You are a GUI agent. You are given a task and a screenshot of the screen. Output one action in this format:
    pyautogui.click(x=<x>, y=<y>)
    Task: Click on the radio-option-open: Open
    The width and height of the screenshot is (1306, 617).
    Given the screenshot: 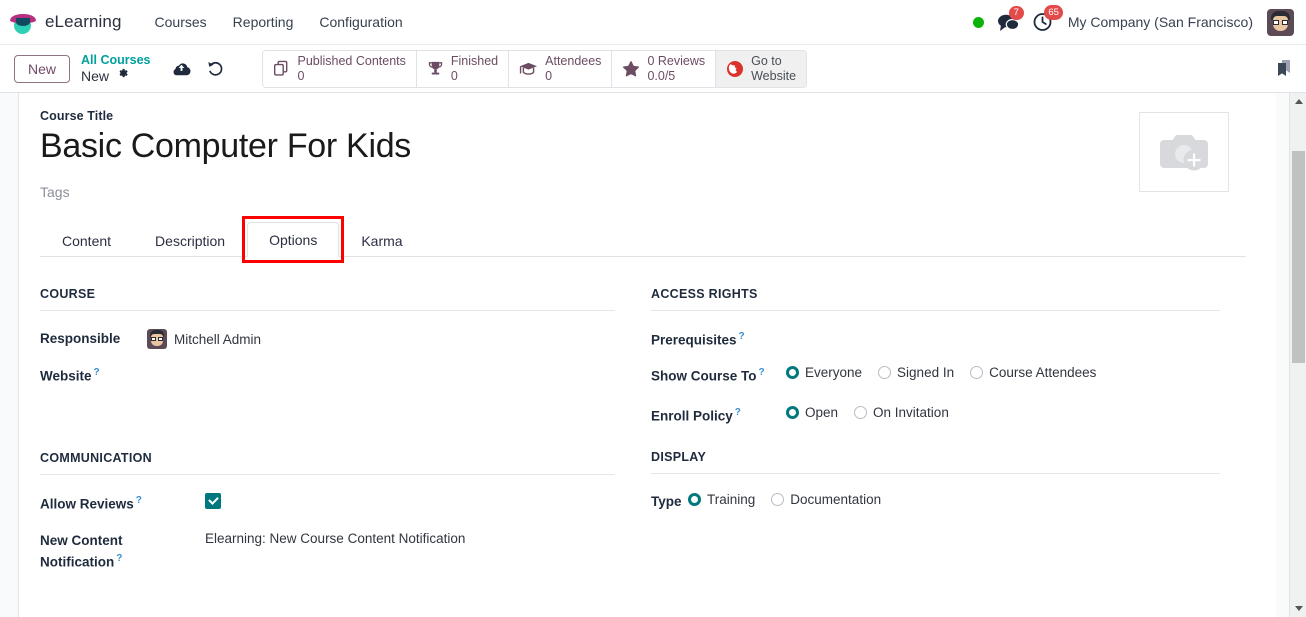 What is the action you would take?
    pyautogui.click(x=812, y=412)
    